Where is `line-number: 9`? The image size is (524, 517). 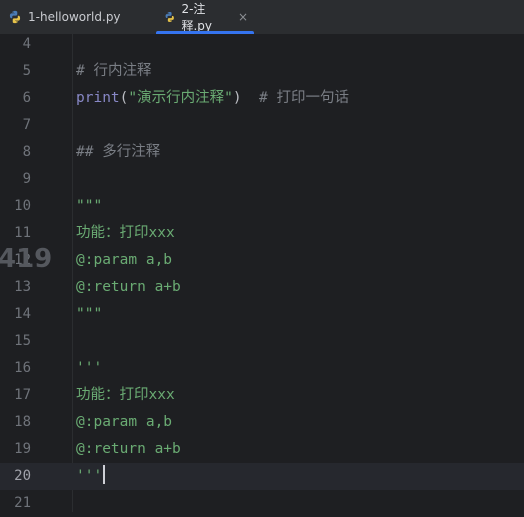
line-number: 9 is located at coordinates (26, 179).